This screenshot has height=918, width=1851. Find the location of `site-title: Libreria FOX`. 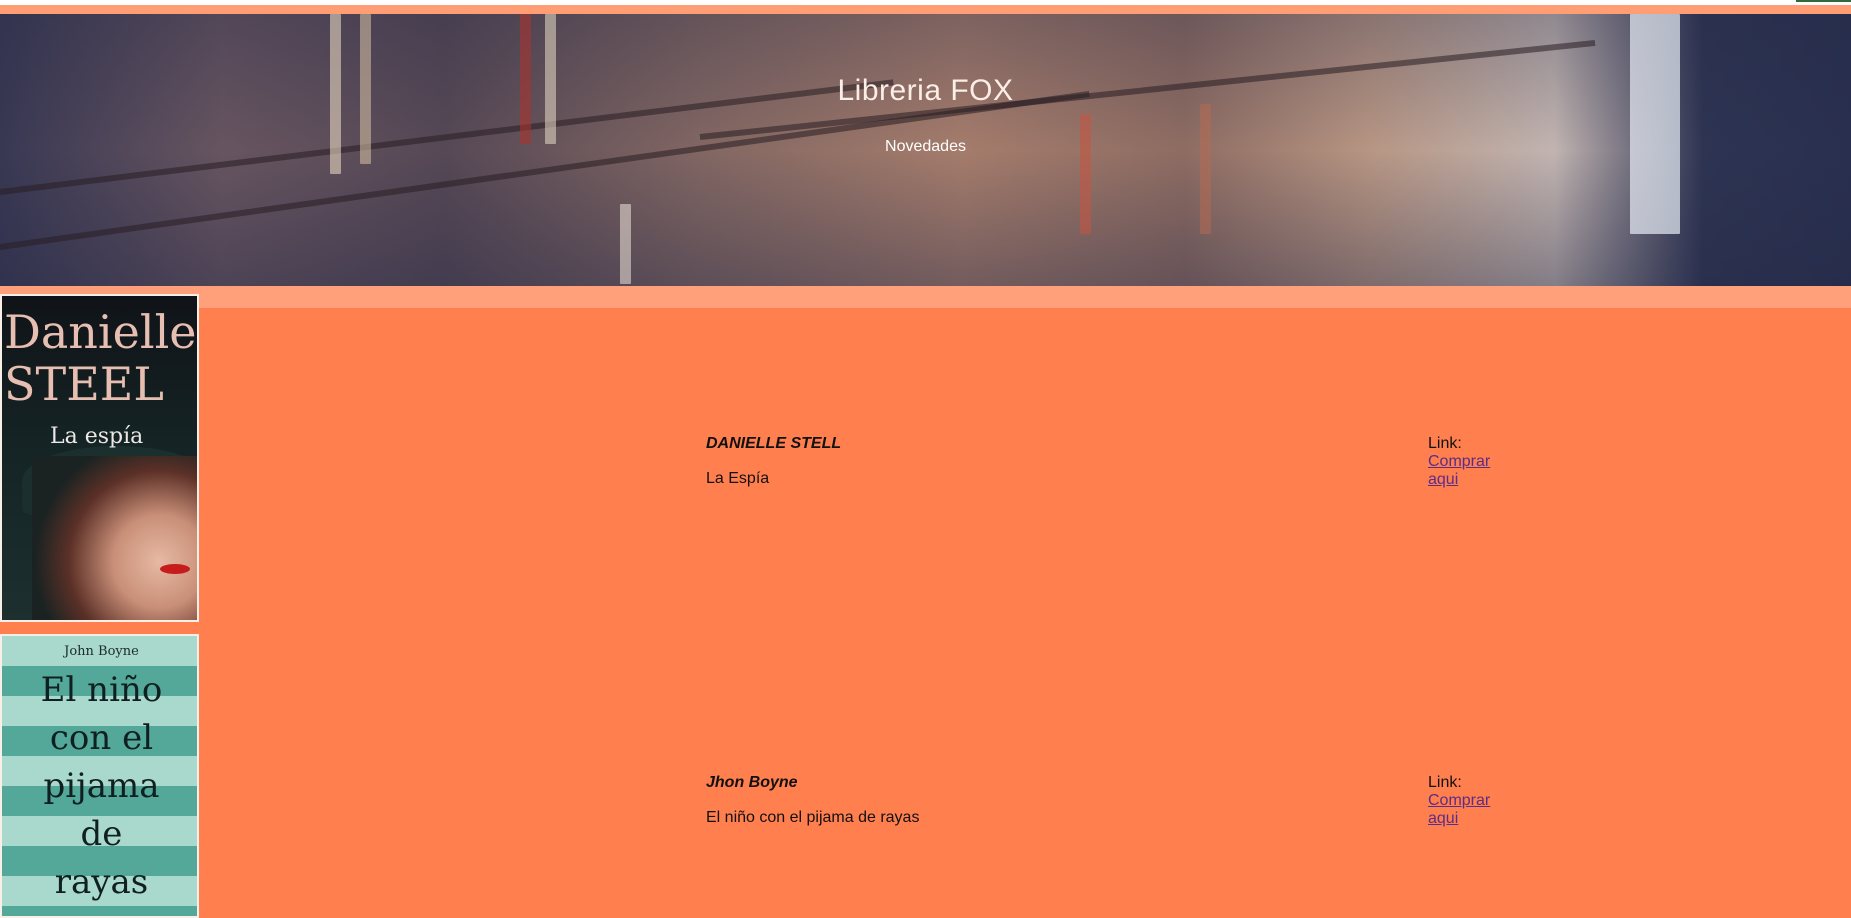

site-title: Libreria FOX is located at coordinates (925, 90).